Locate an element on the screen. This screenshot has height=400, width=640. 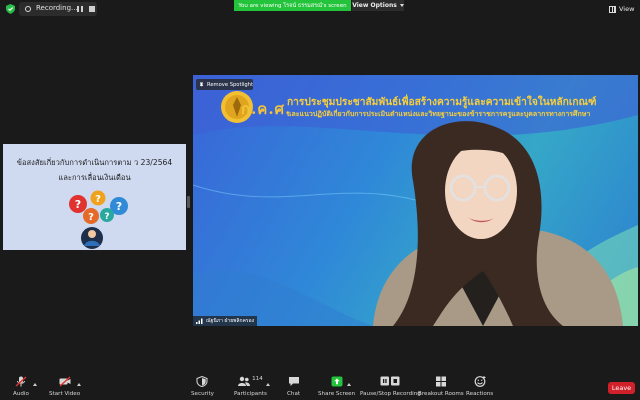
pause-recording-icon is located at coordinates (80, 9).